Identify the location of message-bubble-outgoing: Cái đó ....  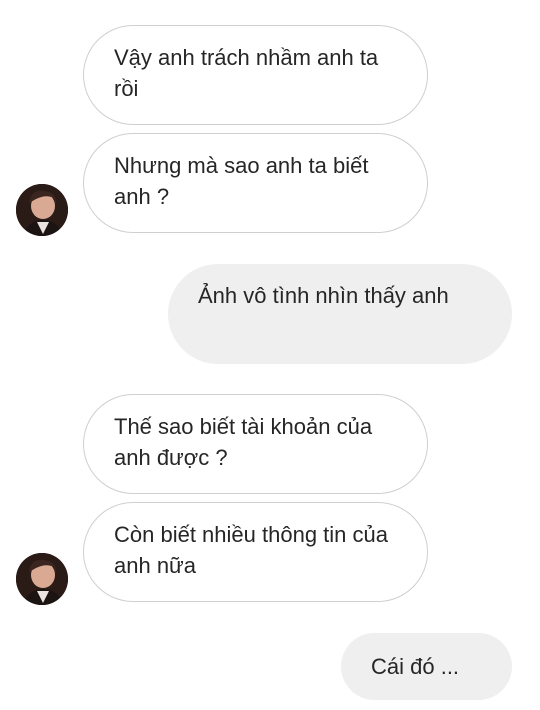
(426, 666).